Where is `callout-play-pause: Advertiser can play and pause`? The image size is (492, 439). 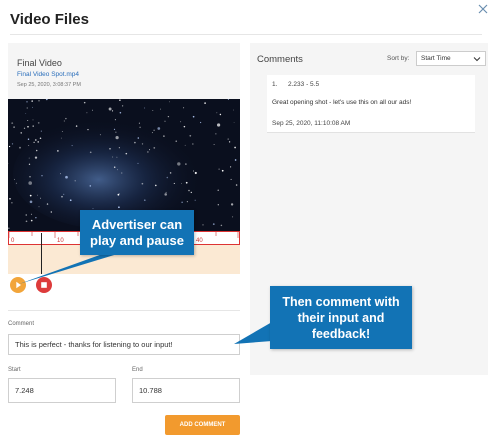
callout-play-pause: Advertiser can play and pause is located at coordinates (137, 232).